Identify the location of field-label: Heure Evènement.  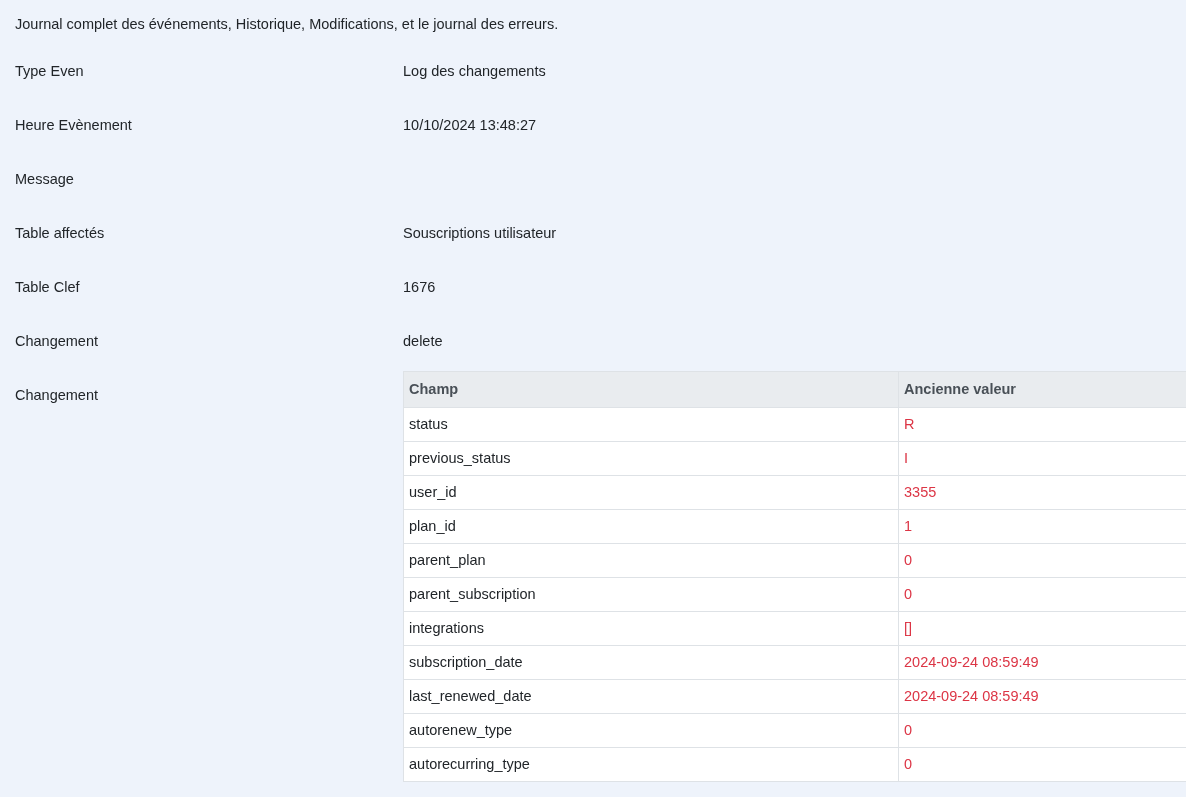
(74, 125).